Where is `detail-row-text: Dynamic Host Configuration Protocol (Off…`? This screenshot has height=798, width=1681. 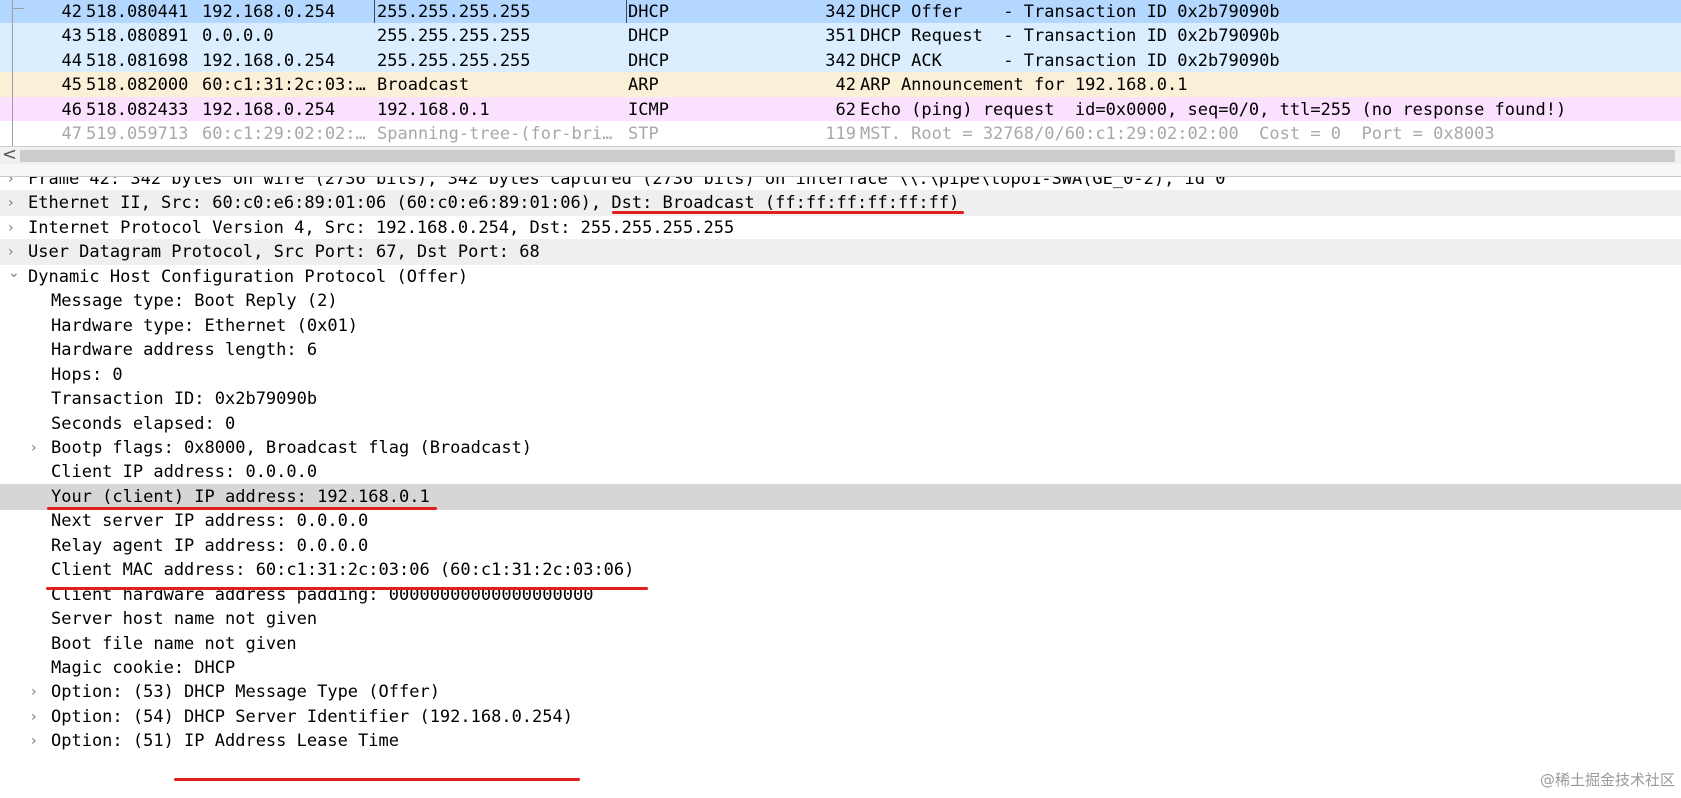
detail-row-text: Dynamic Host Configuration Protocol (Off… is located at coordinates (248, 276).